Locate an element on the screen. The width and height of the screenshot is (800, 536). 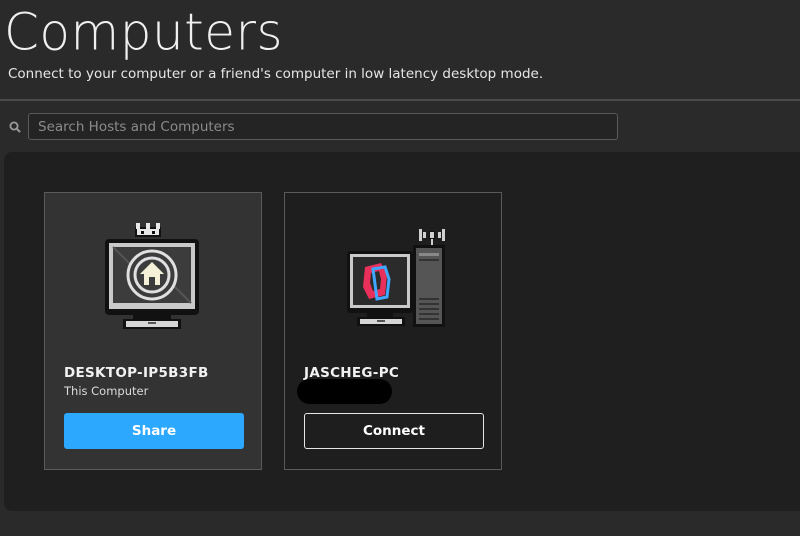
search-icon is located at coordinates (15, 127).